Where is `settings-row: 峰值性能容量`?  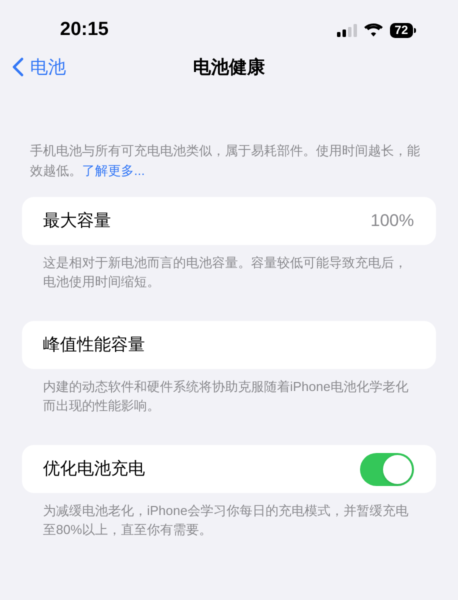
settings-row: 峰值性能容量 is located at coordinates (229, 345).